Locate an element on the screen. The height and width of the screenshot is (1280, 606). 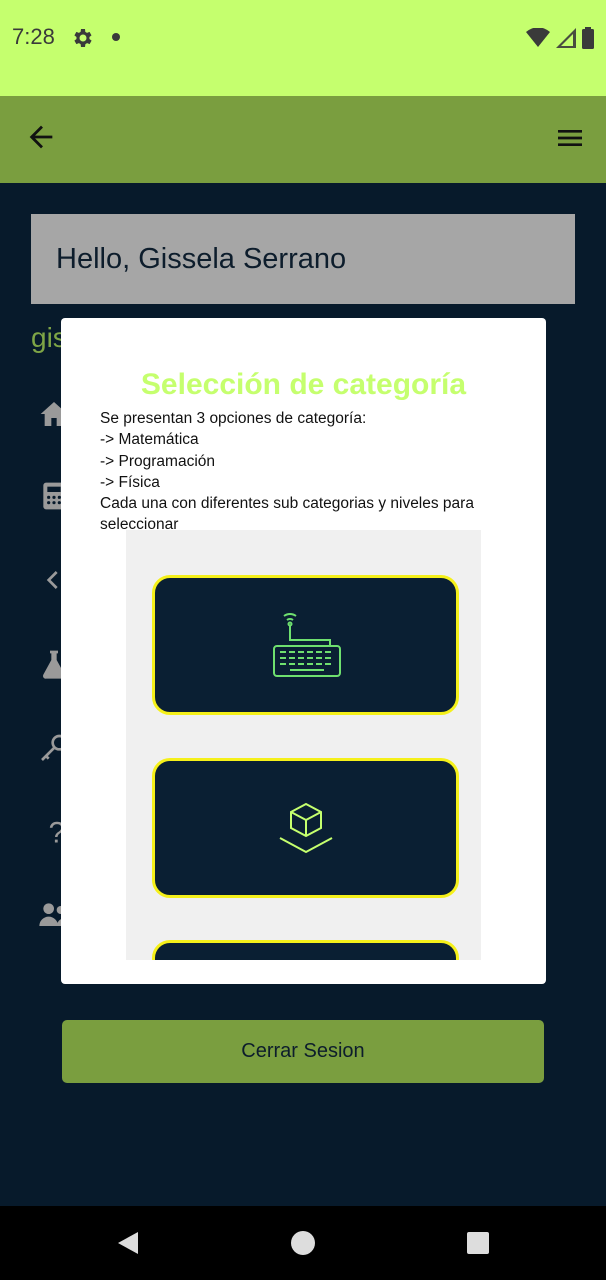
app-bar is located at coordinates (303, 139).